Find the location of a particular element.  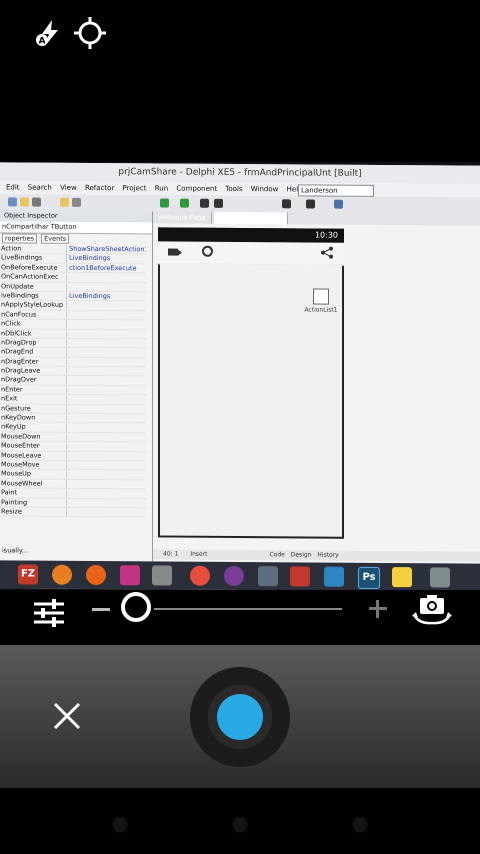

inspector-row-key: nClick is located at coordinates (11, 323).